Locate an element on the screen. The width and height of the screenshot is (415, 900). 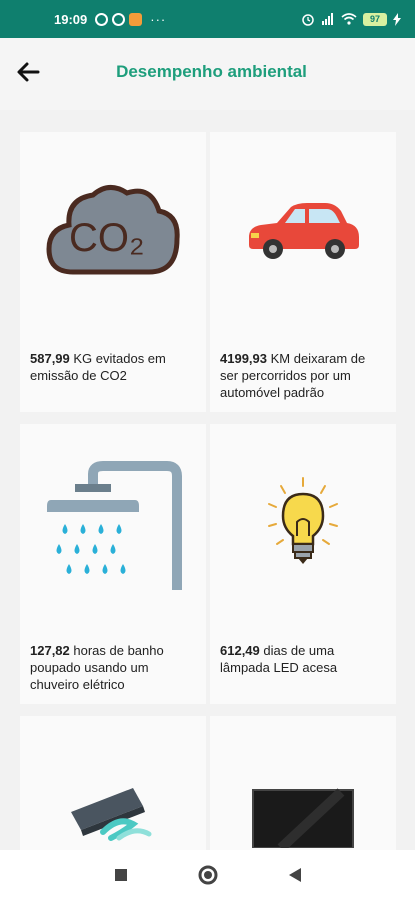
impact-text-lightbulb: 612,49 dias de uma lâmpada LED acesa is located at coordinates (303, 659).